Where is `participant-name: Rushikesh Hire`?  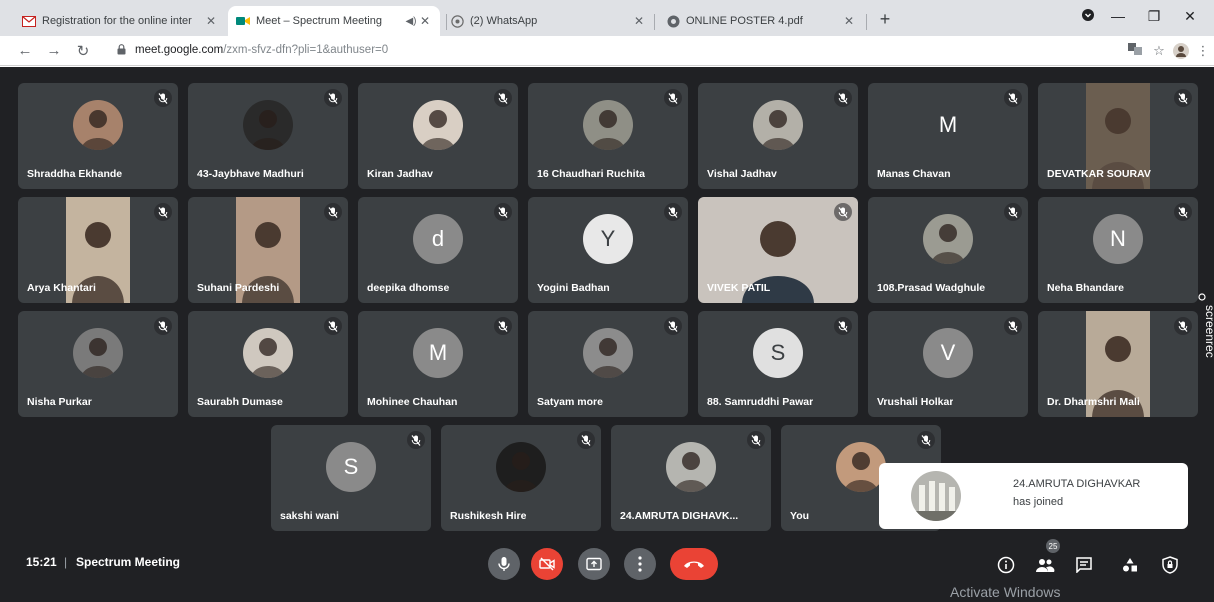 participant-name: Rushikesh Hire is located at coordinates (488, 516).